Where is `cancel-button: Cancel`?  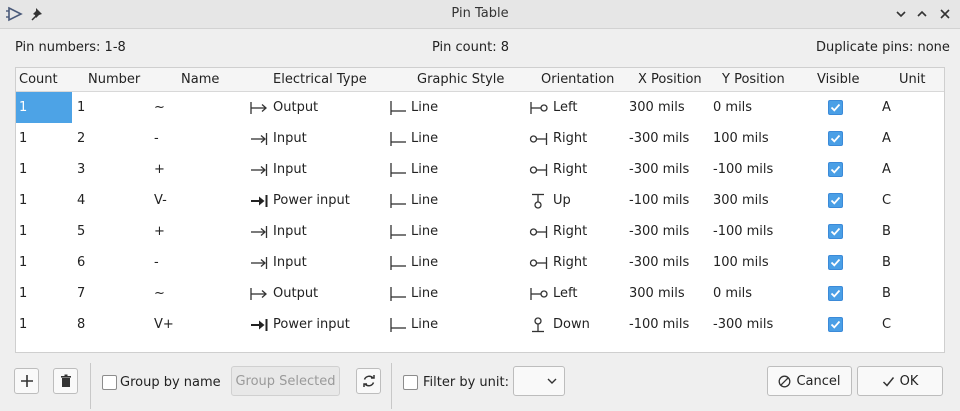 cancel-button: Cancel is located at coordinates (809, 381).